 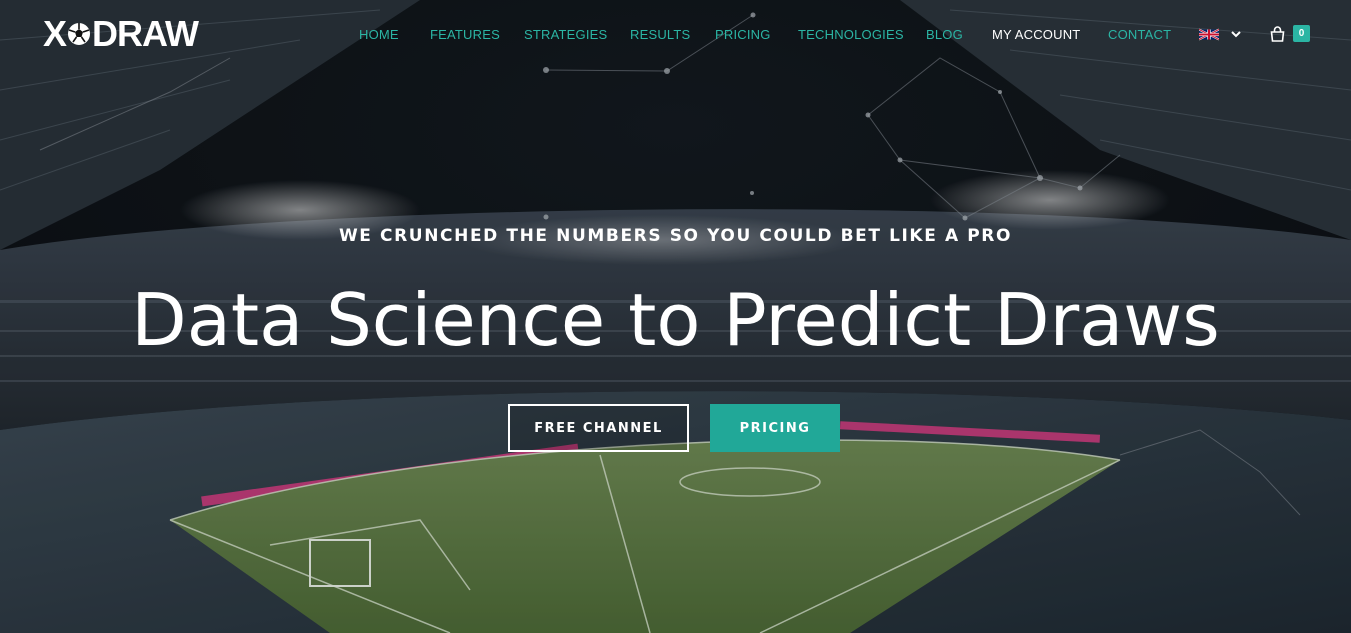 I want to click on uk-flag-icon, so click(x=1209, y=34).